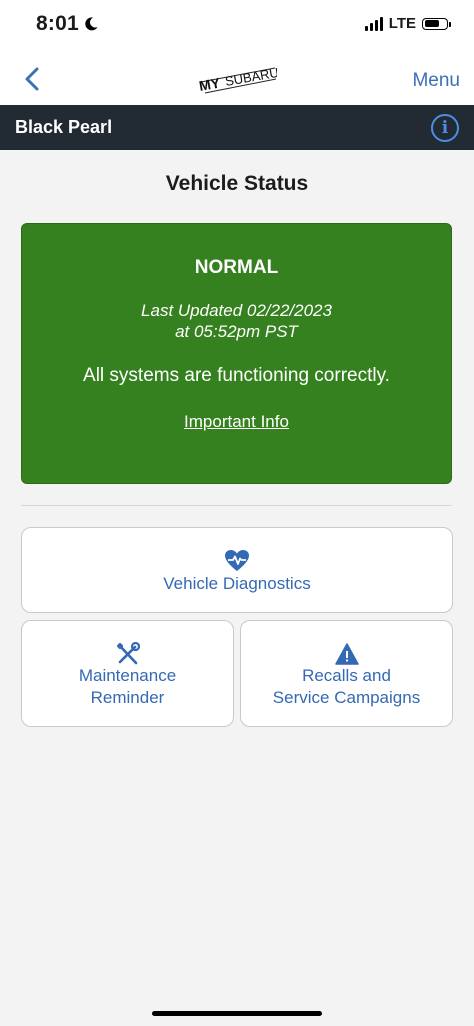 This screenshot has width=474, height=1026. I want to click on network-label: LTE, so click(402, 23).